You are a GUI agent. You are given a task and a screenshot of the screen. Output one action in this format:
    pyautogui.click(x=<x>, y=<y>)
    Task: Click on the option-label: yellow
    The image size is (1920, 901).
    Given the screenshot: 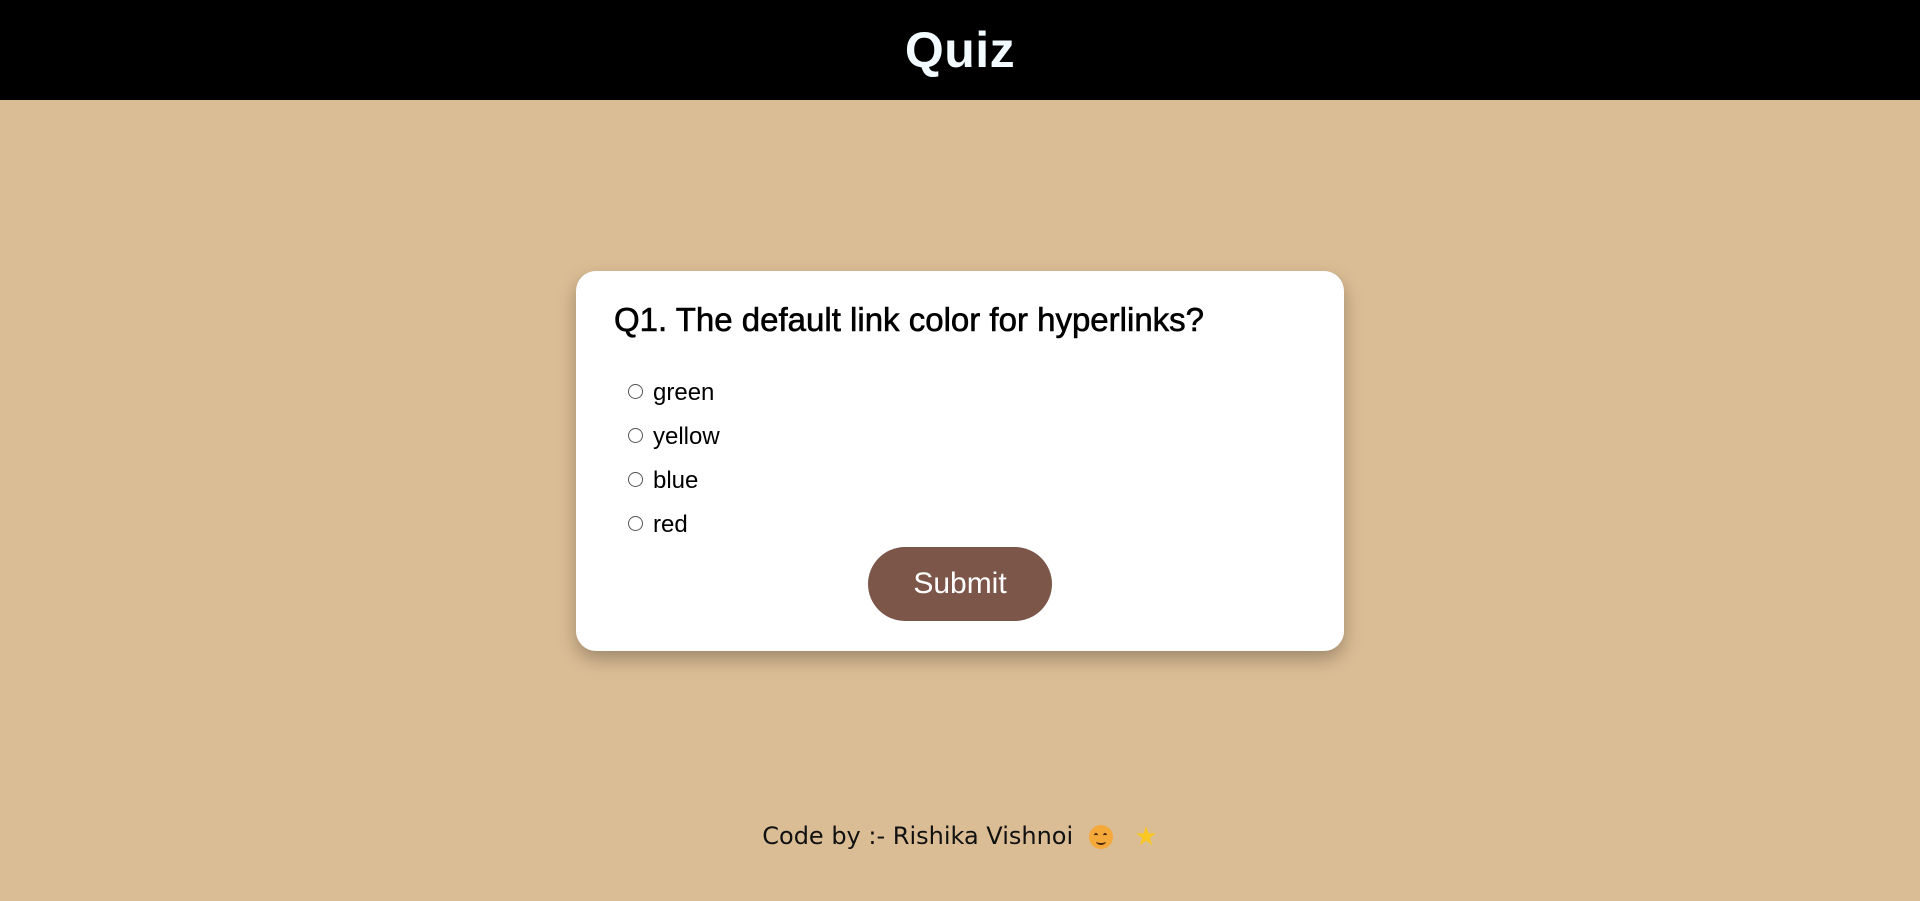 What is the action you would take?
    pyautogui.click(x=686, y=437)
    